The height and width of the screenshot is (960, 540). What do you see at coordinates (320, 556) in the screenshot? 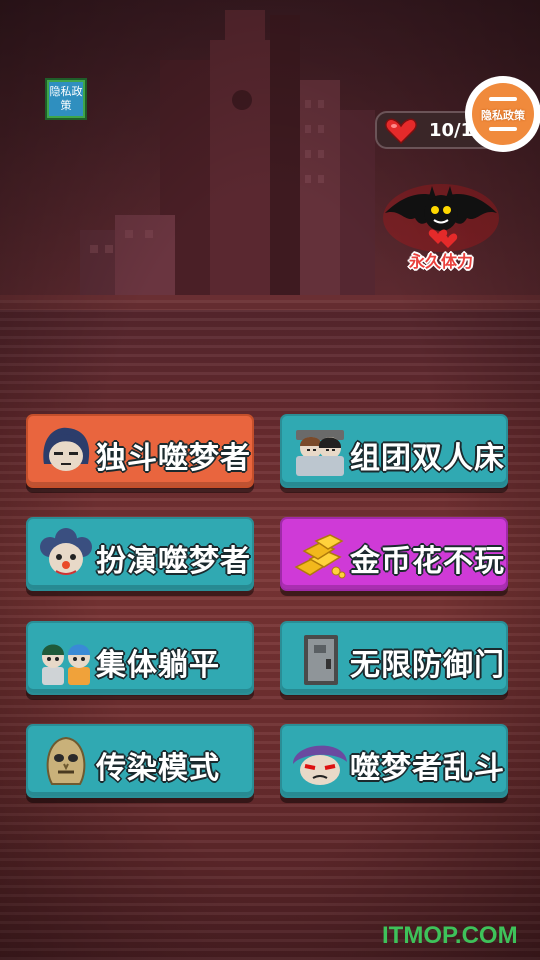
I see `gold-bars-icon` at bounding box center [320, 556].